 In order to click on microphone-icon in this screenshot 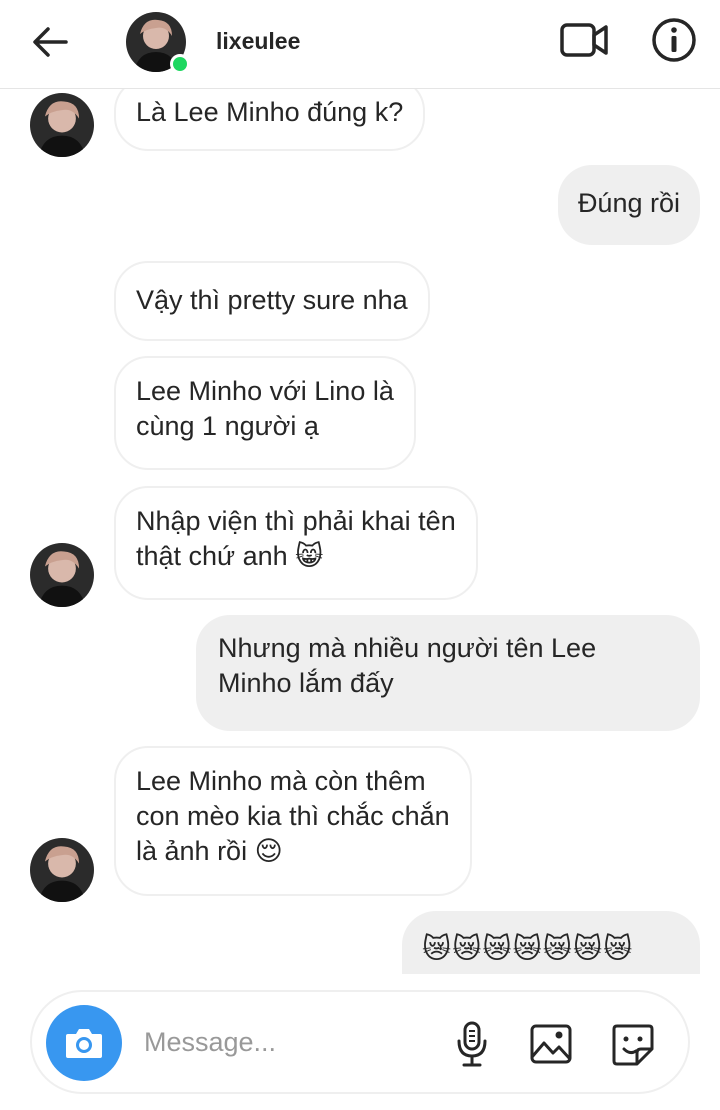, I will do `click(472, 1044)`.